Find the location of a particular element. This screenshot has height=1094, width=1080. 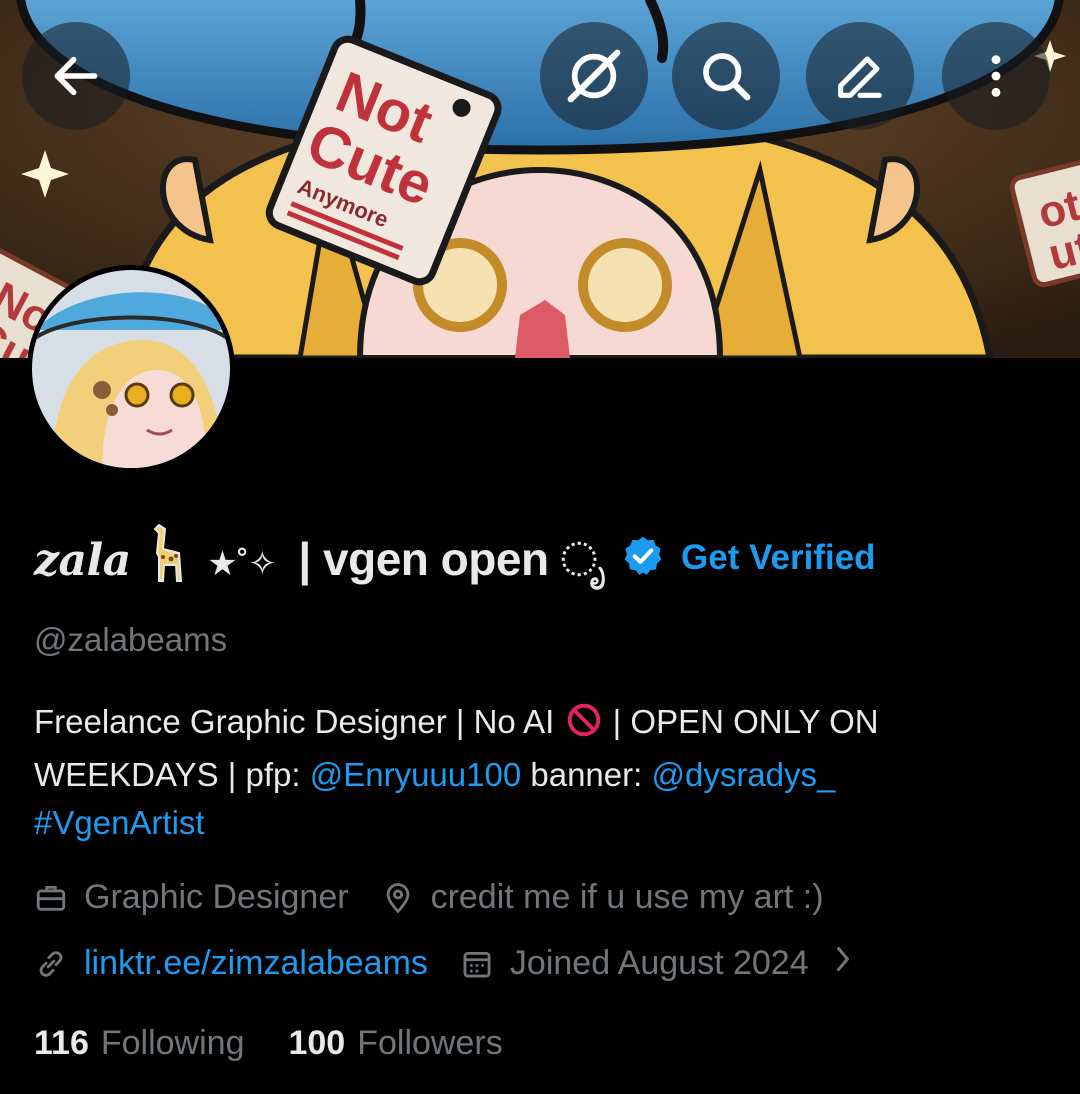

profile-name-row: zala ★˚✧ | vgen open ೃ Get Verified is located at coordinates (455, 558).